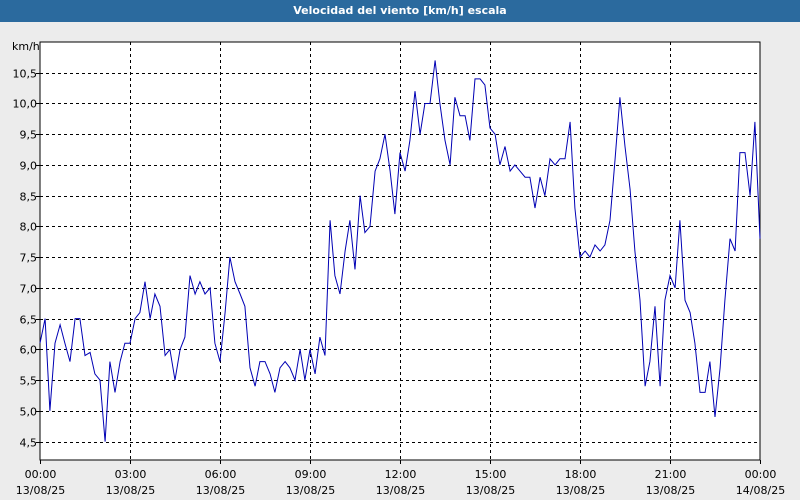 The width and height of the screenshot is (800, 500). What do you see at coordinates (221, 474) in the screenshot?
I see `x-tick-time-label: 06:00` at bounding box center [221, 474].